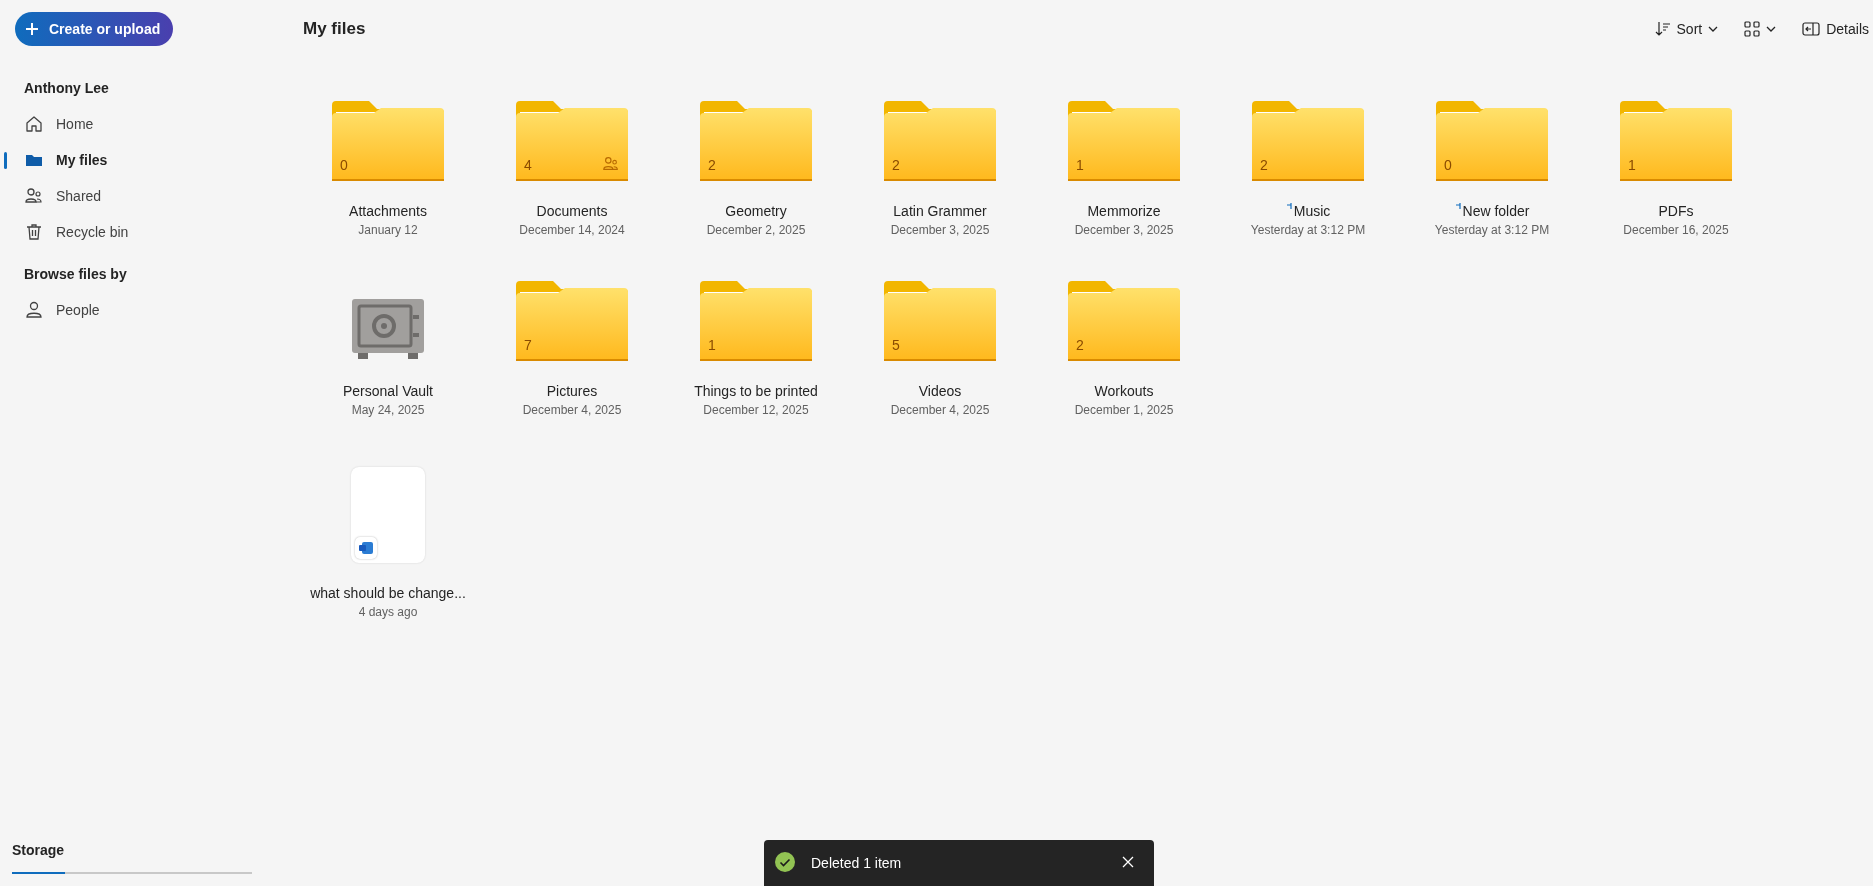 This screenshot has height=886, width=1873. Describe the element at coordinates (67, 88) in the screenshot. I see `account-name: Anthony Lee` at that location.